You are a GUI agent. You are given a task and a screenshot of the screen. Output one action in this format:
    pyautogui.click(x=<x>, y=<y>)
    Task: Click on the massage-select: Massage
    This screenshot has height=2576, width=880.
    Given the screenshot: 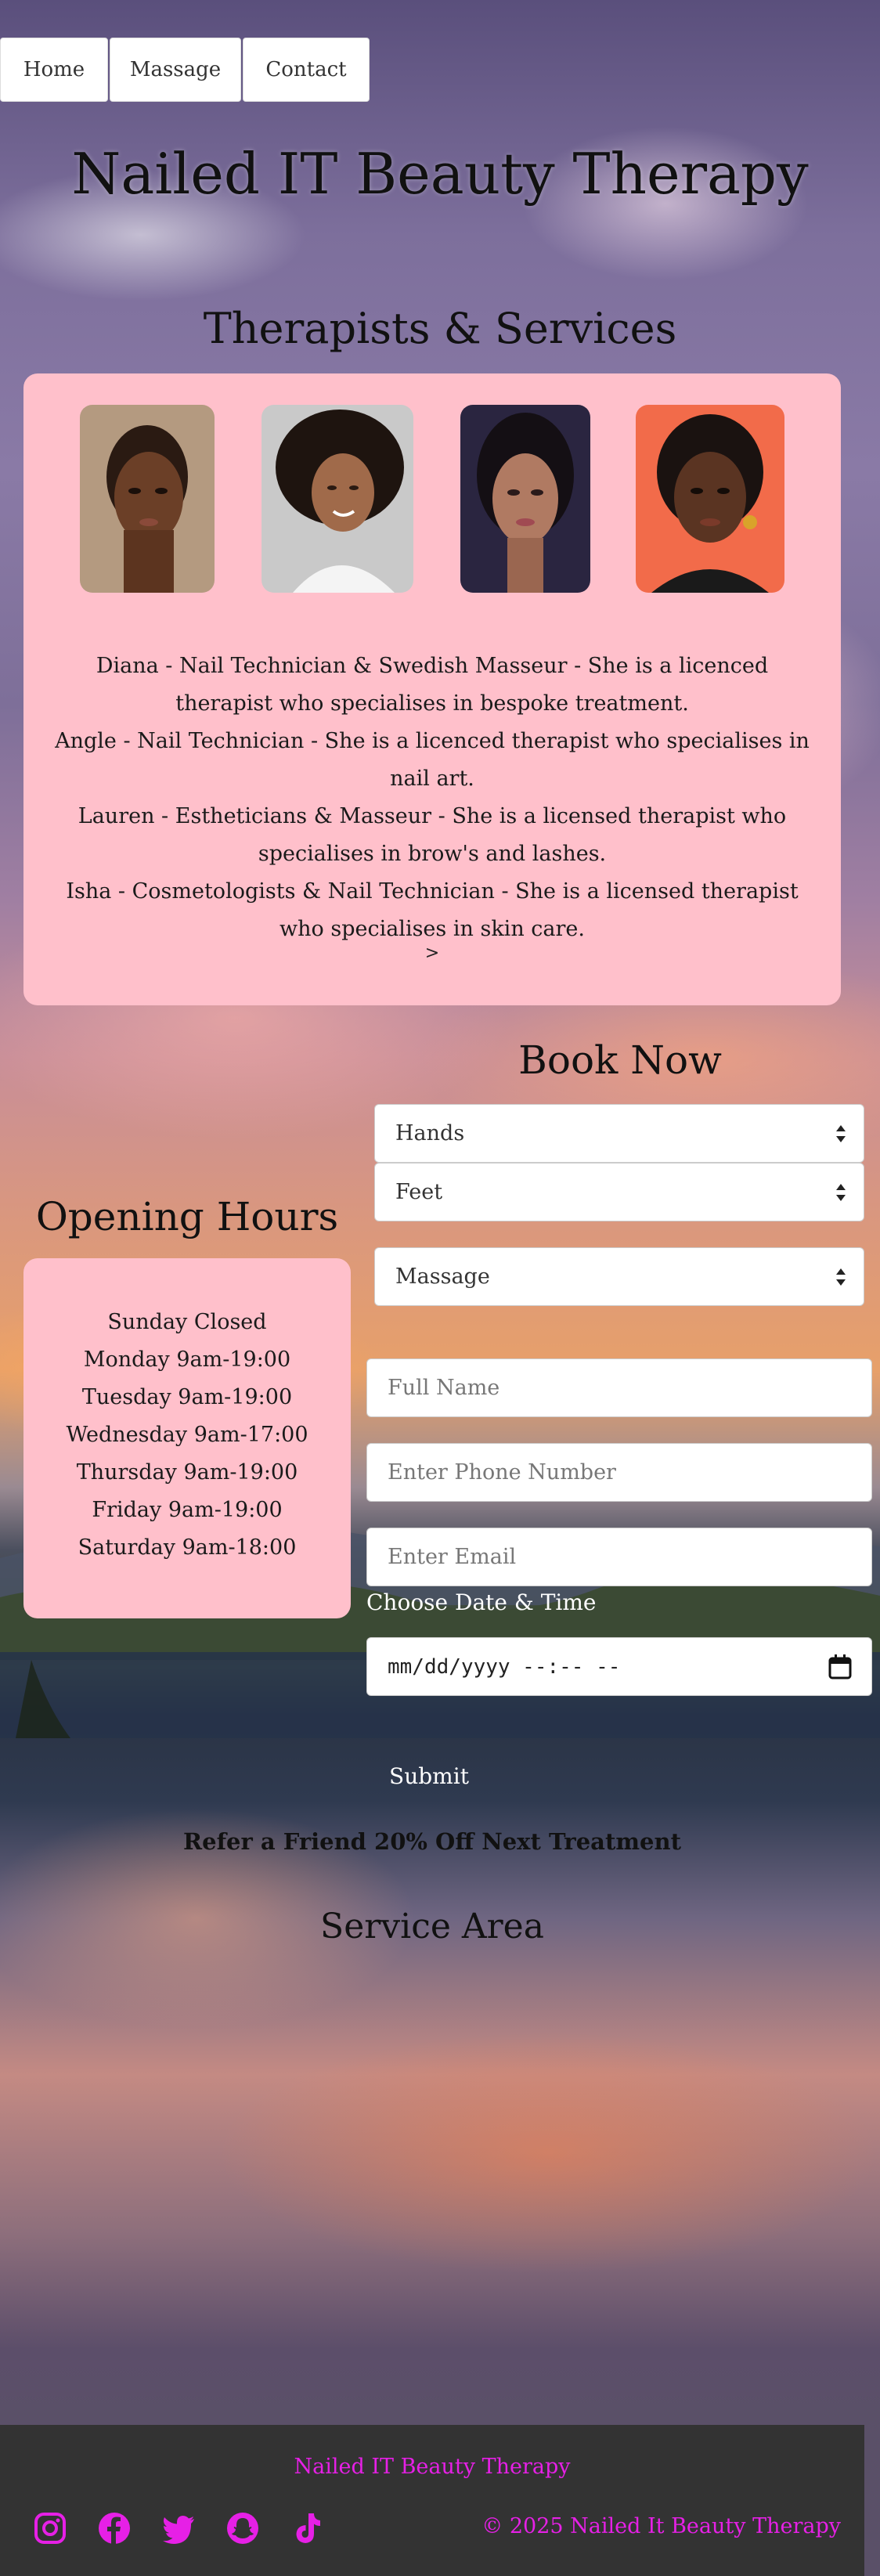 What is the action you would take?
    pyautogui.click(x=619, y=1276)
    